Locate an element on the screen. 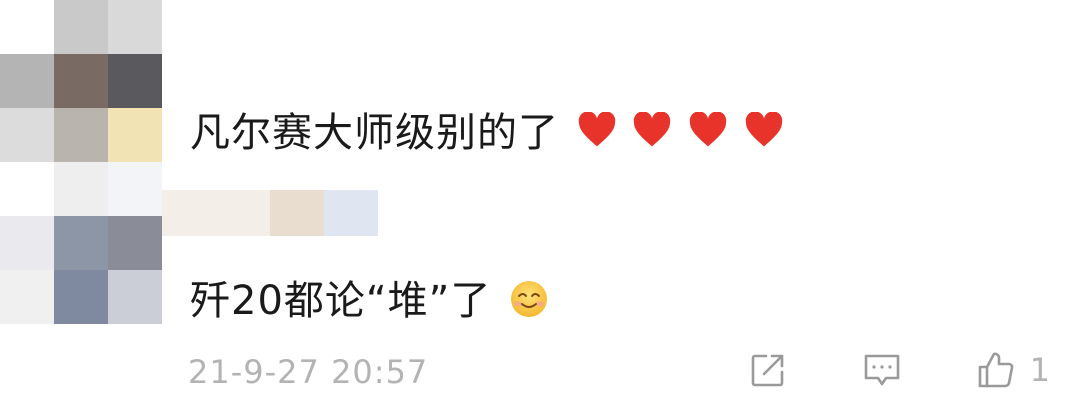 This screenshot has height=417, width=1080. comment-actions: 1 is located at coordinates (898, 370).